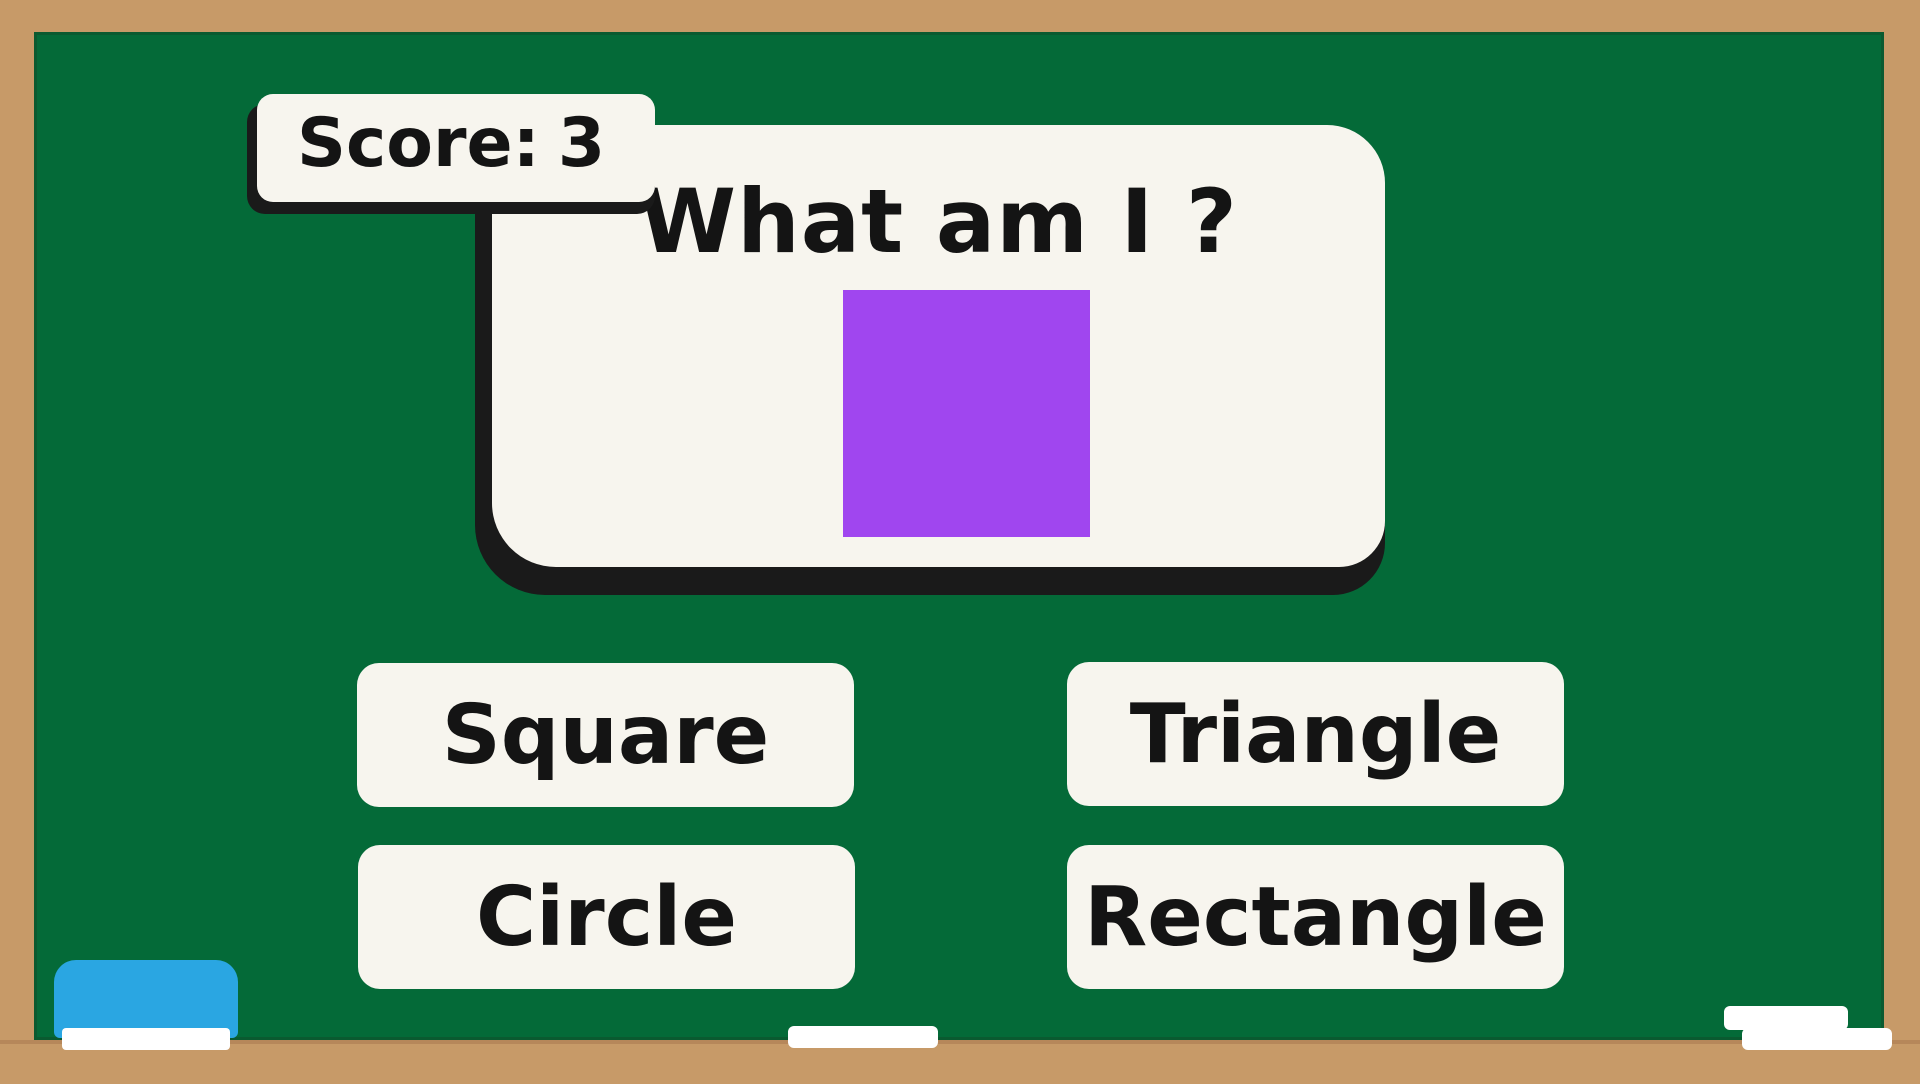  I want to click on answer-button-triangle: Triangle, so click(1315, 734).